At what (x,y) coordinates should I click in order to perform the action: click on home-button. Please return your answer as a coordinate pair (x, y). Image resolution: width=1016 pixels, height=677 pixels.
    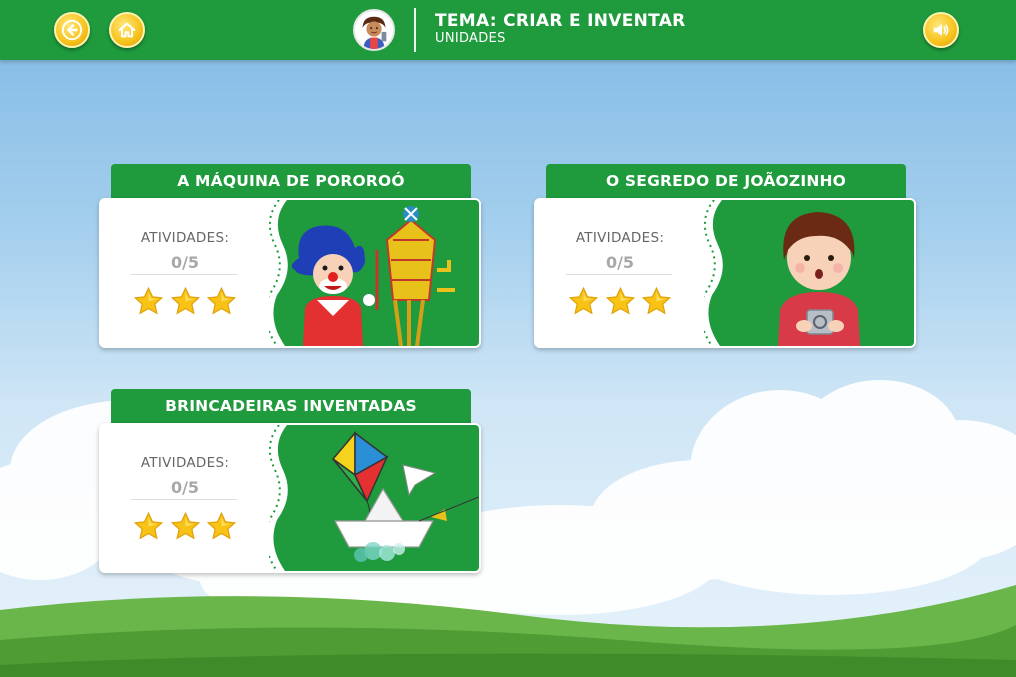
    Looking at the image, I should click on (127, 30).